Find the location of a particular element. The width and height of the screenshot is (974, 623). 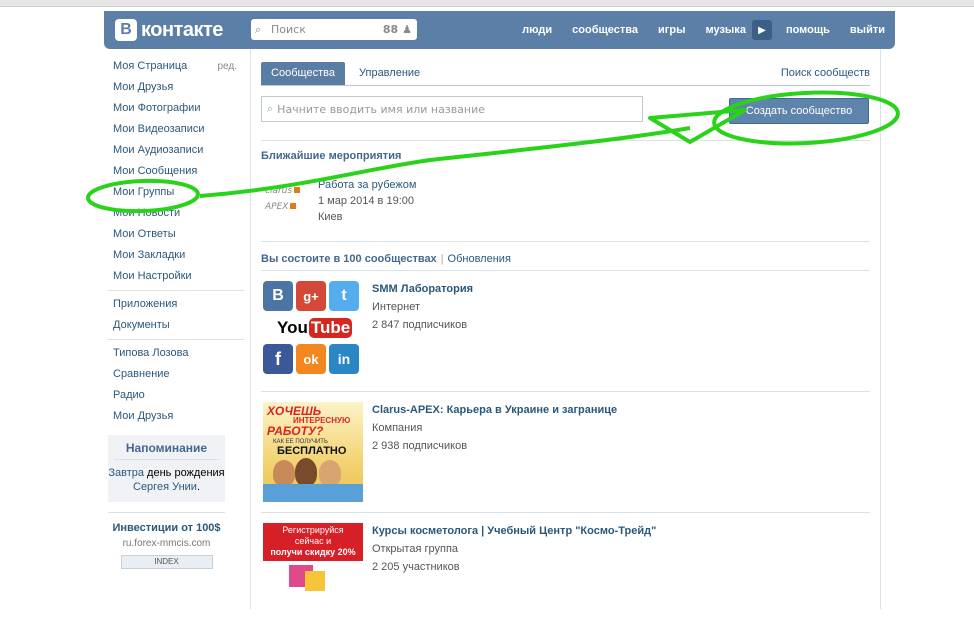

sidebar-item-groups: Мои Группы is located at coordinates (174, 192).